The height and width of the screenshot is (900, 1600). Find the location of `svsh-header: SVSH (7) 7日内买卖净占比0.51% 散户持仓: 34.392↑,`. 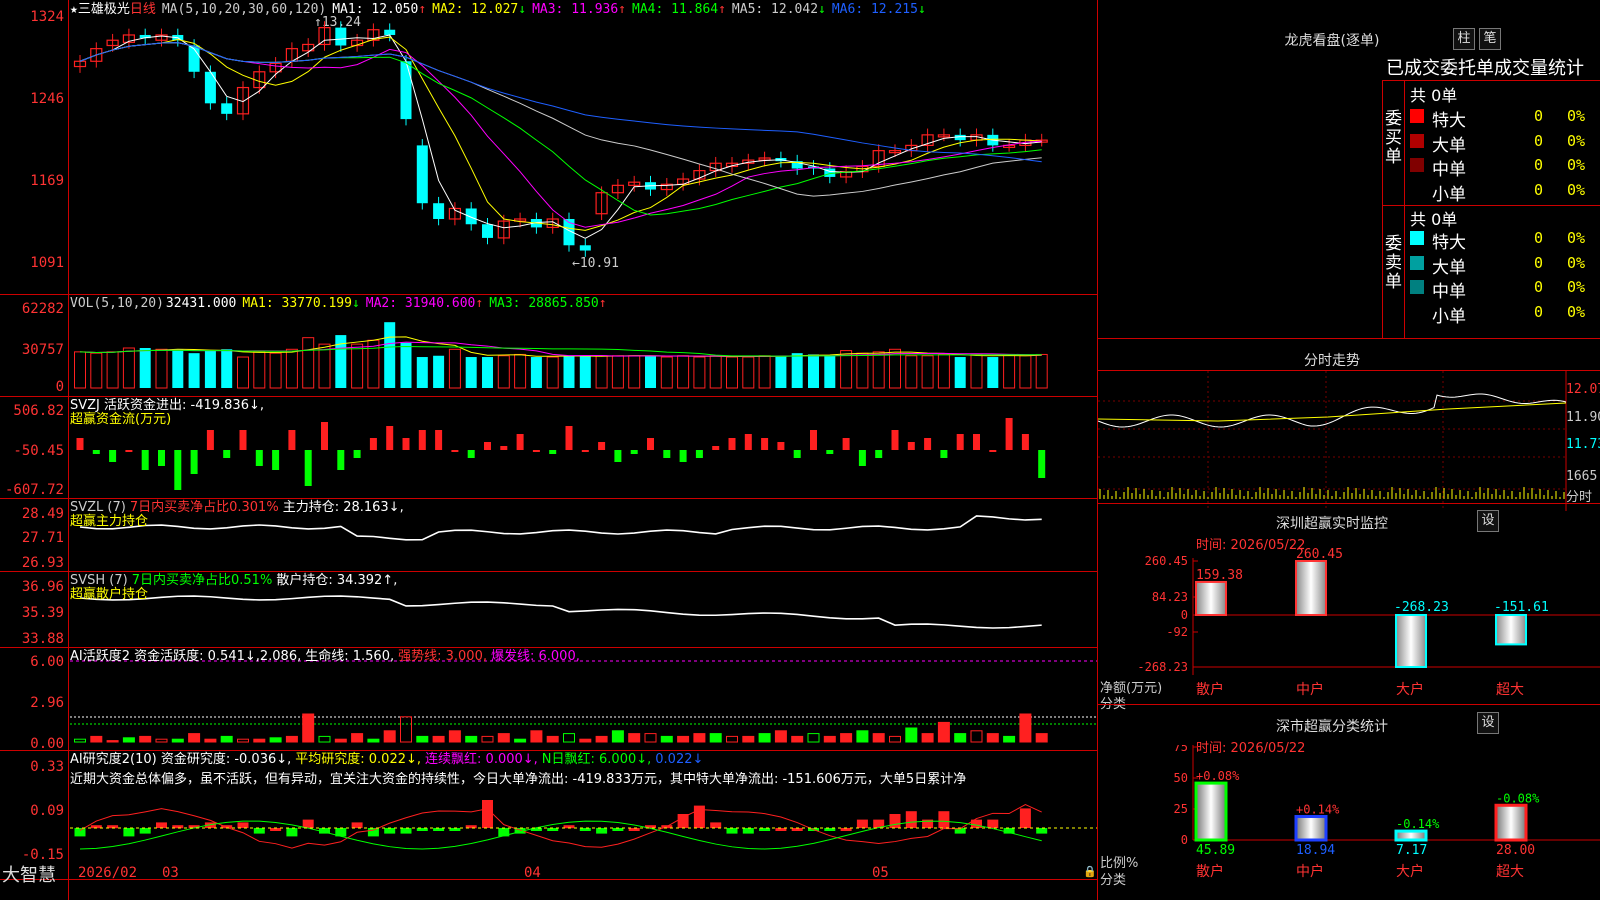

svsh-header: SVSH (7) 7日内买卖净占比0.51% 散户持仓: 34.392↑, is located at coordinates (234, 580).